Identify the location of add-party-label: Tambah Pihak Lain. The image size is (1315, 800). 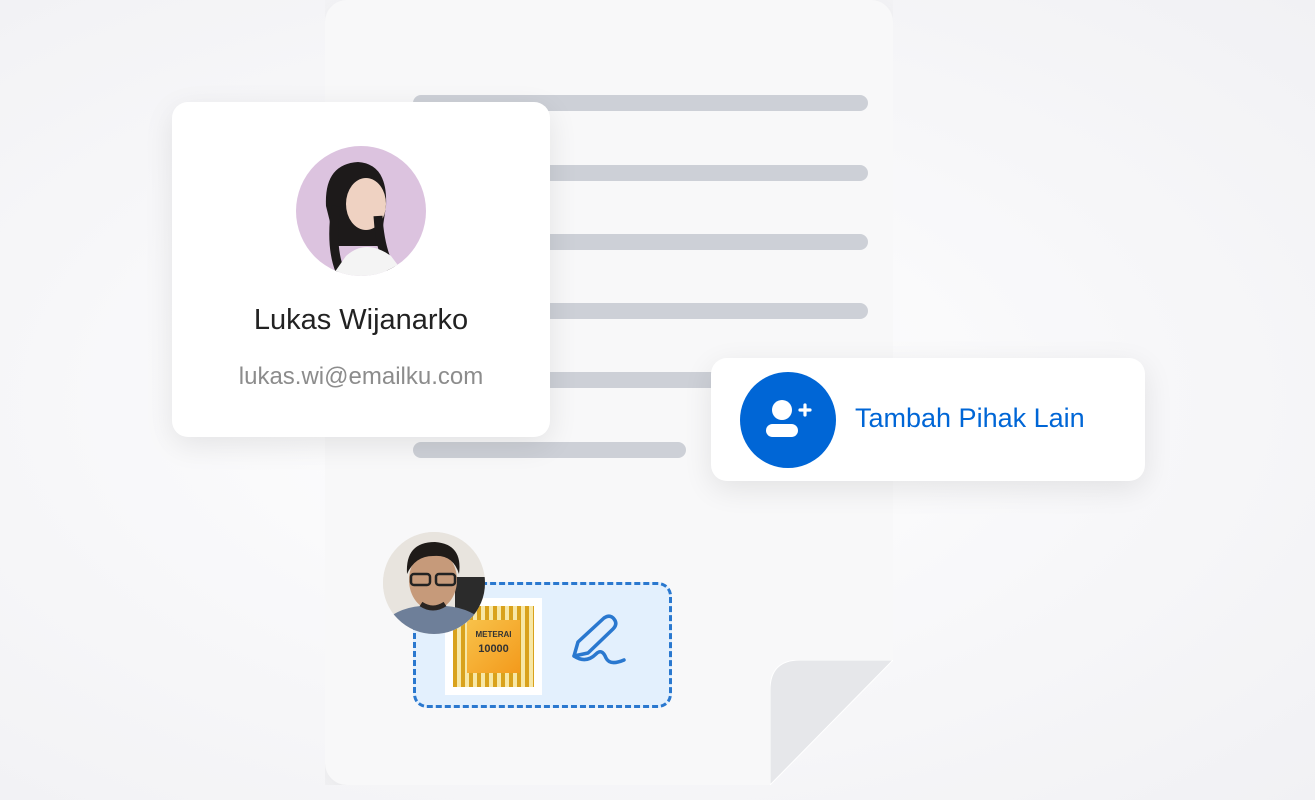
(970, 418).